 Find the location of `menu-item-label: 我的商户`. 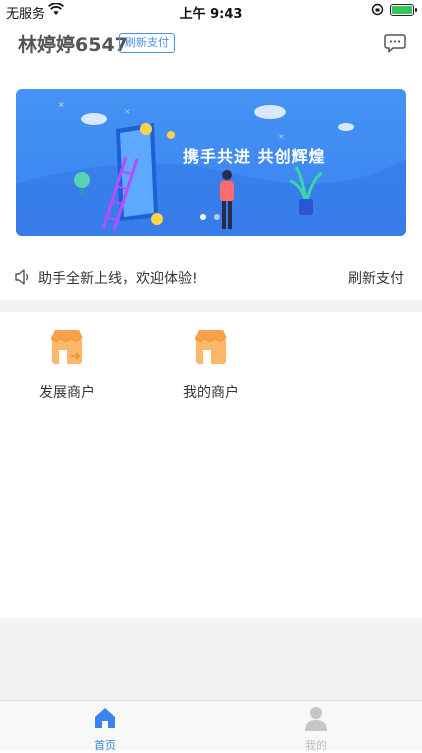

menu-item-label: 我的商户 is located at coordinates (211, 393).